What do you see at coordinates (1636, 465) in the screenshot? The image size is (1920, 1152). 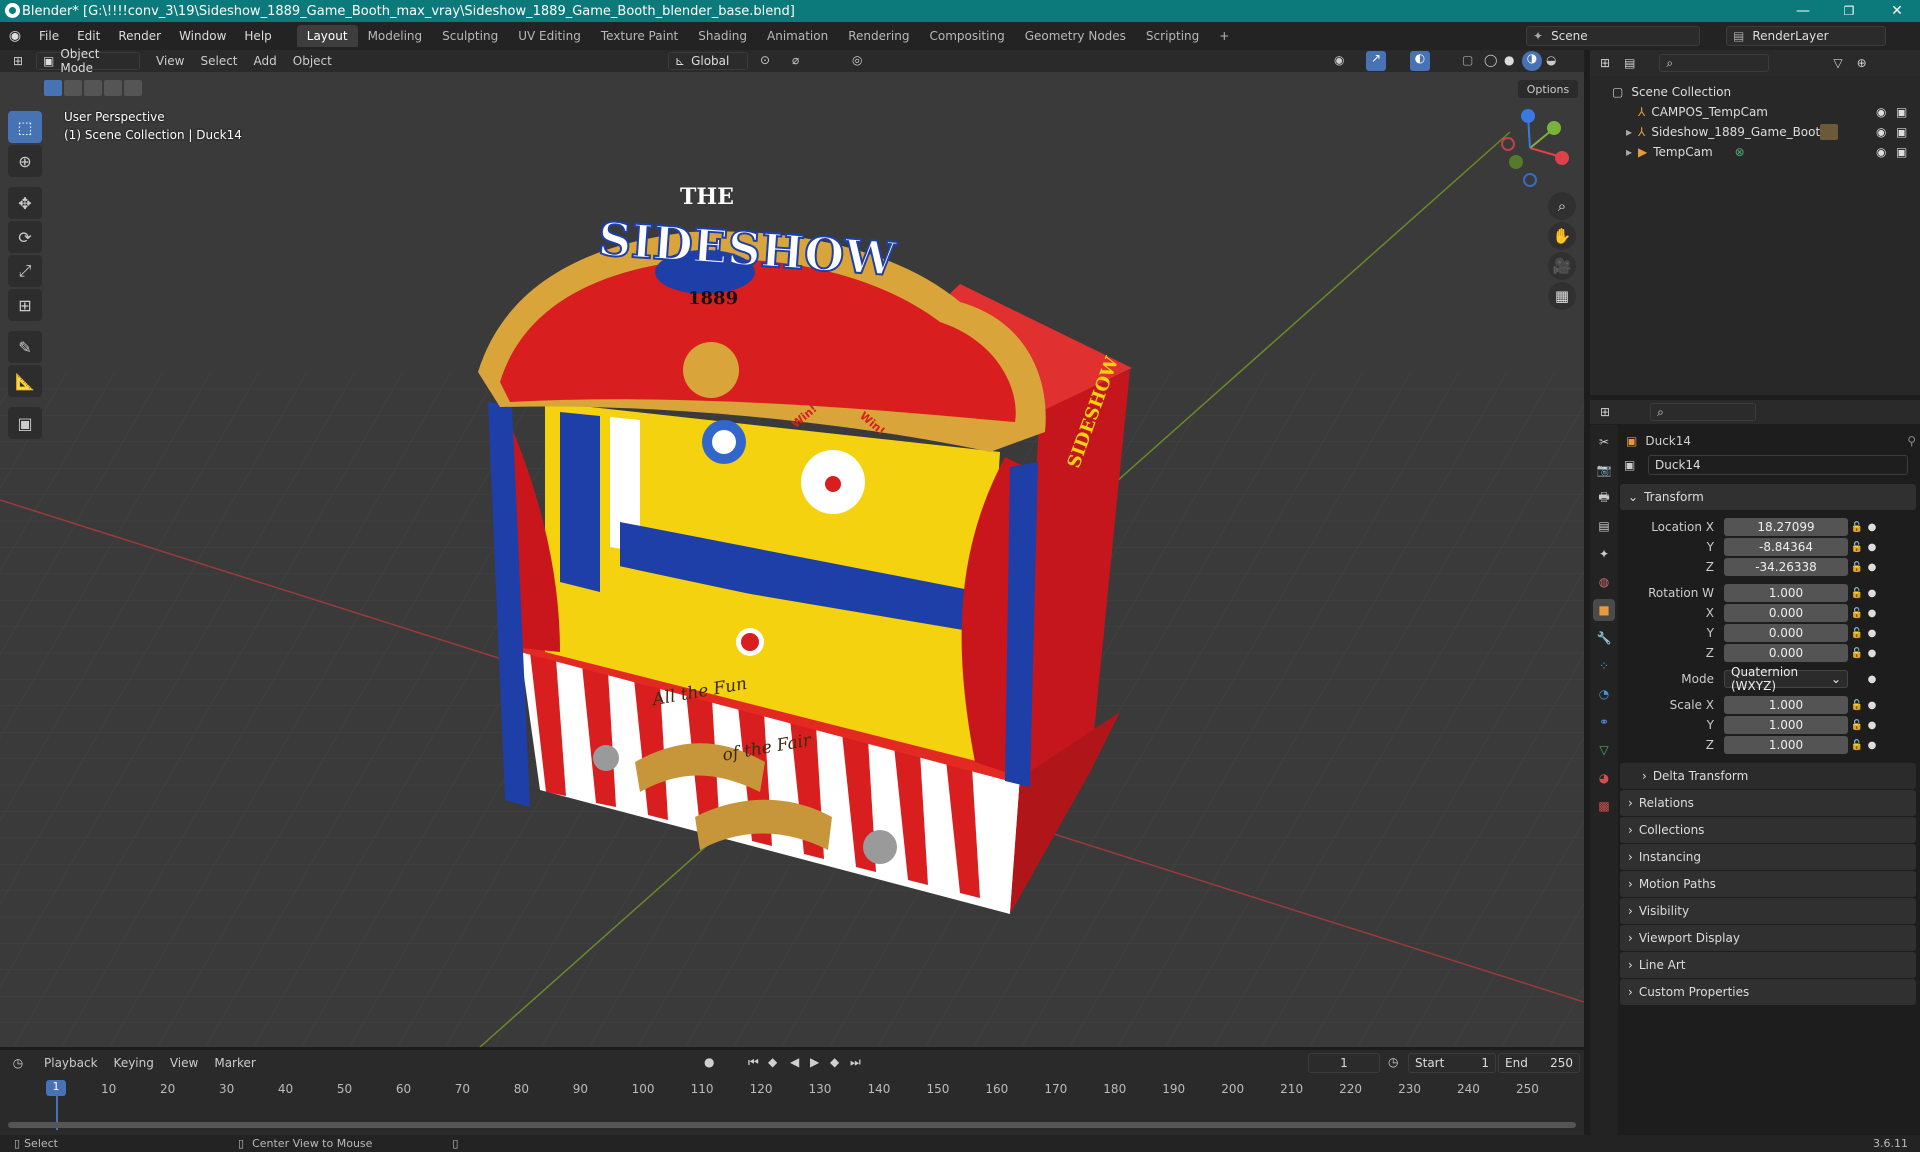 I see `object-data-icon: ▣` at bounding box center [1636, 465].